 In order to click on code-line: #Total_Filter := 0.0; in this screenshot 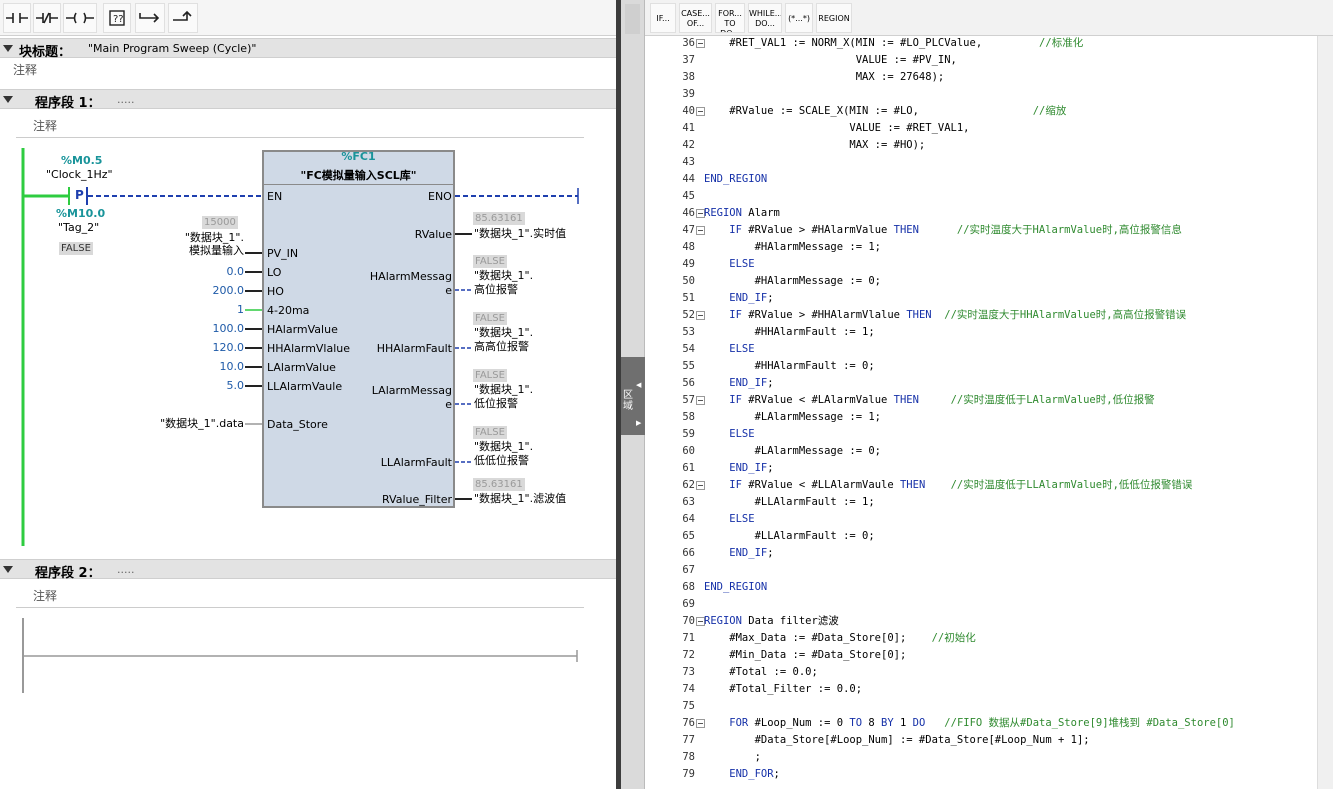, I will do `click(783, 689)`.